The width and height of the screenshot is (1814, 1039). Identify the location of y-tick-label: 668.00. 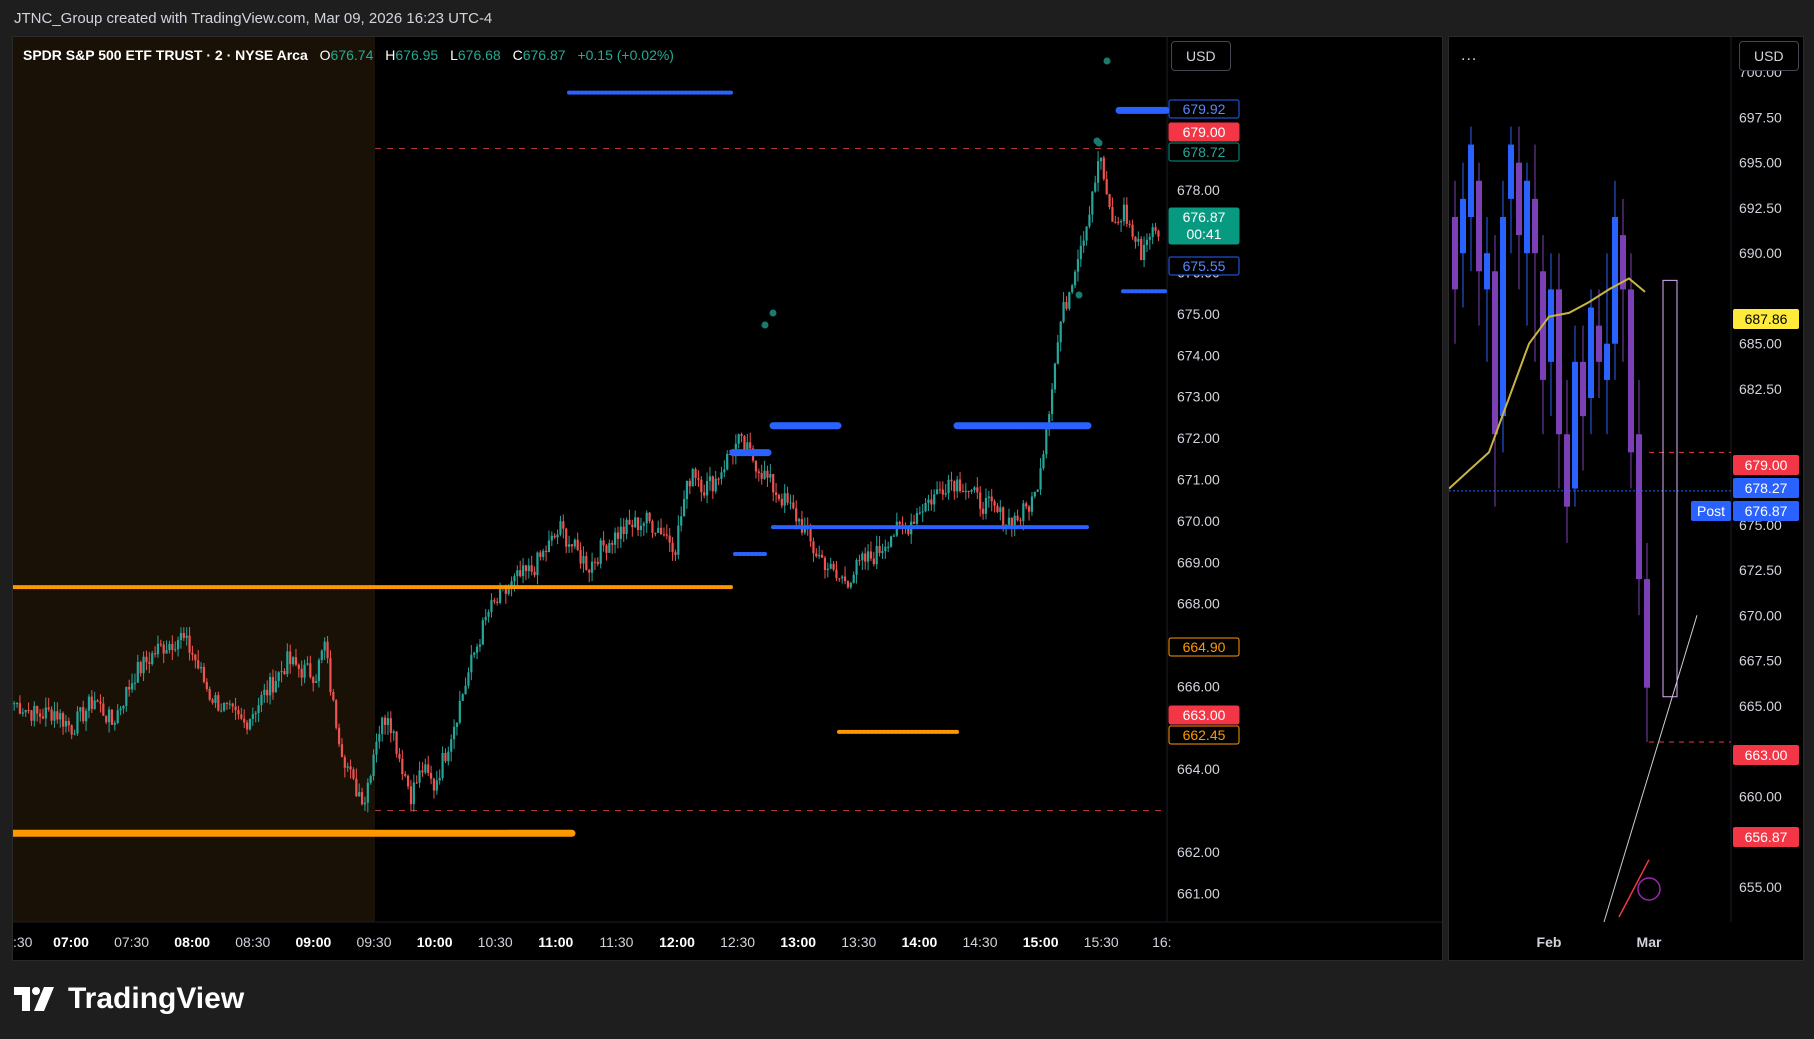
(1198, 604).